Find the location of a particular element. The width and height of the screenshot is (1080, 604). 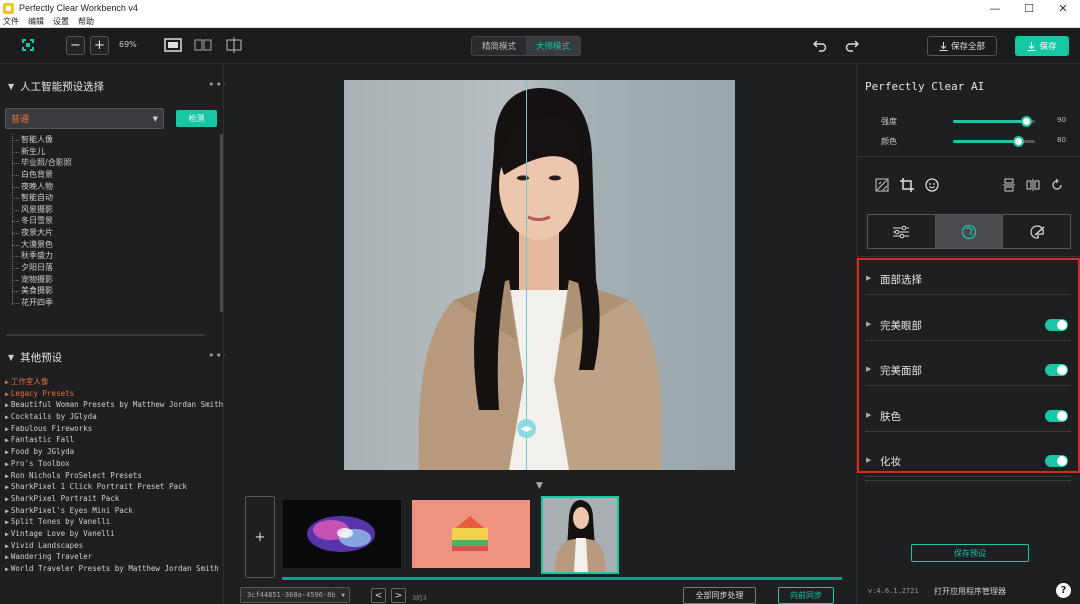

caret-down-icon: ▼ is located at coordinates (539, 486).